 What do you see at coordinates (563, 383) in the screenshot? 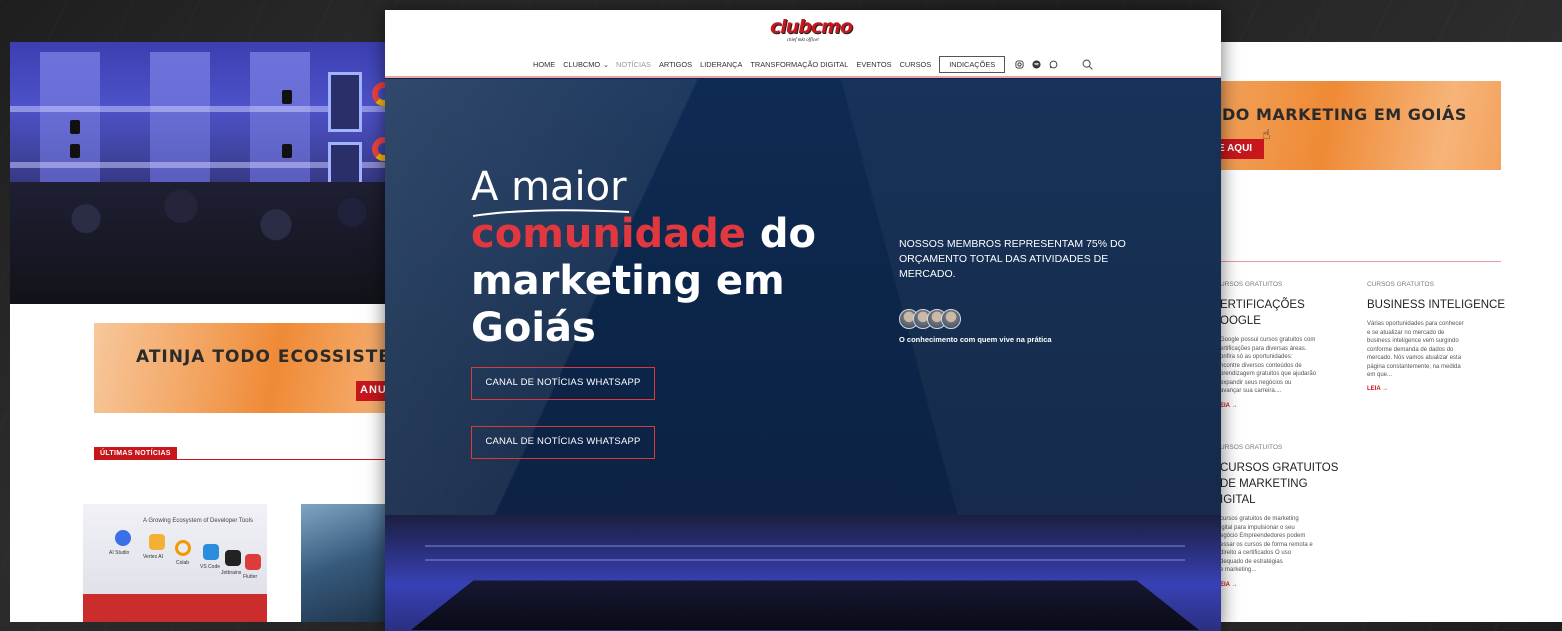
I see `whatsapp-channel-button-1: CANAL DE NOTÍCIAS WHATSAPP` at bounding box center [563, 383].